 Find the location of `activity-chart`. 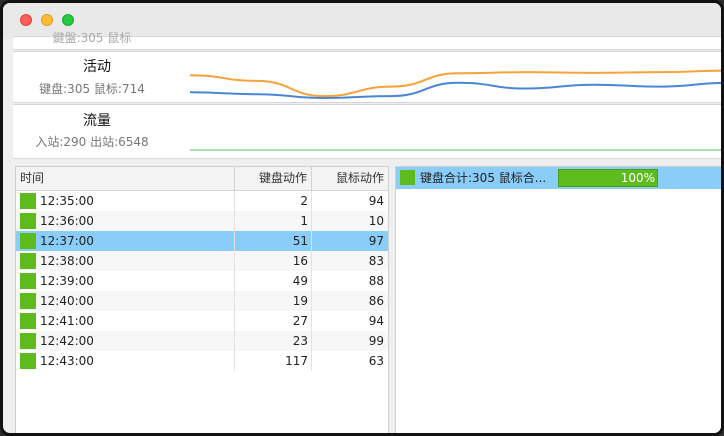

activity-chart is located at coordinates (455, 84).